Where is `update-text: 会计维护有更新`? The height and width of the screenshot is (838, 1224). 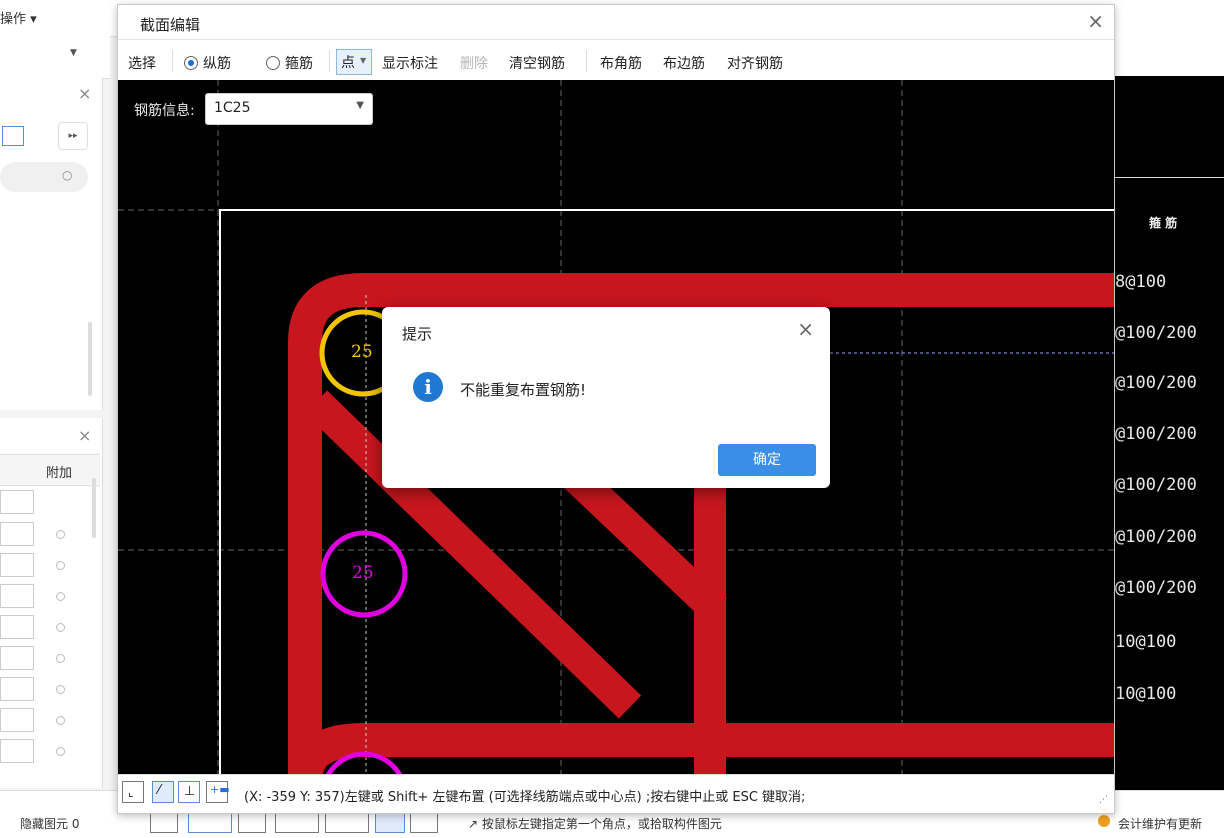 update-text: 会计维护有更新 is located at coordinates (1160, 823).